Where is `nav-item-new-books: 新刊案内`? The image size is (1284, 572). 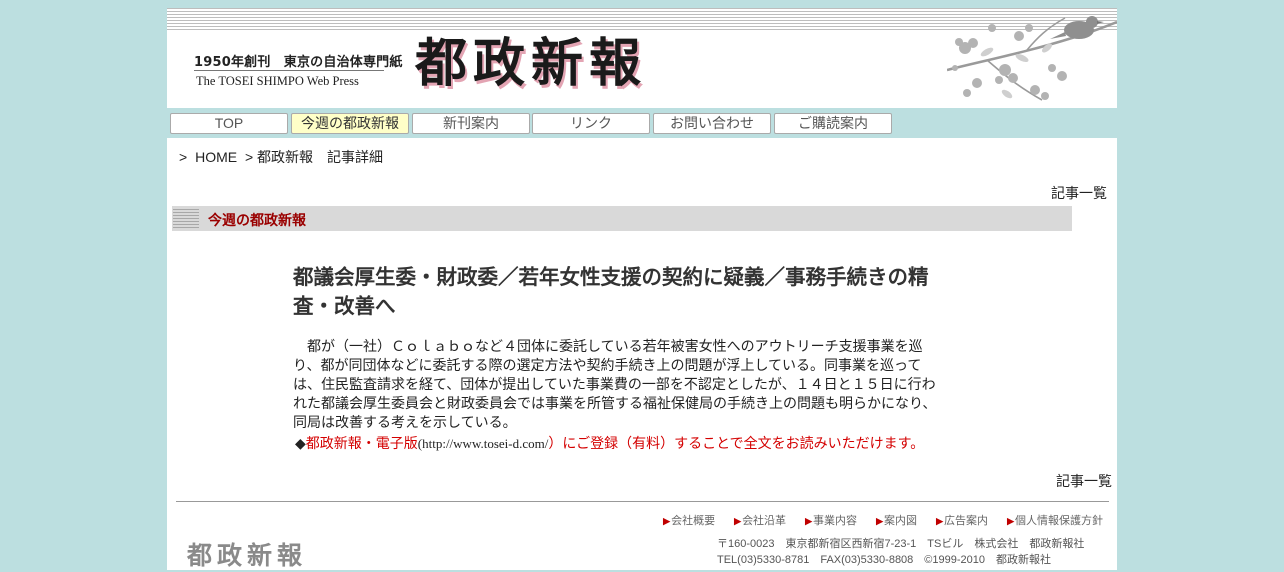
nav-item-new-books: 新刊案内 is located at coordinates (471, 123).